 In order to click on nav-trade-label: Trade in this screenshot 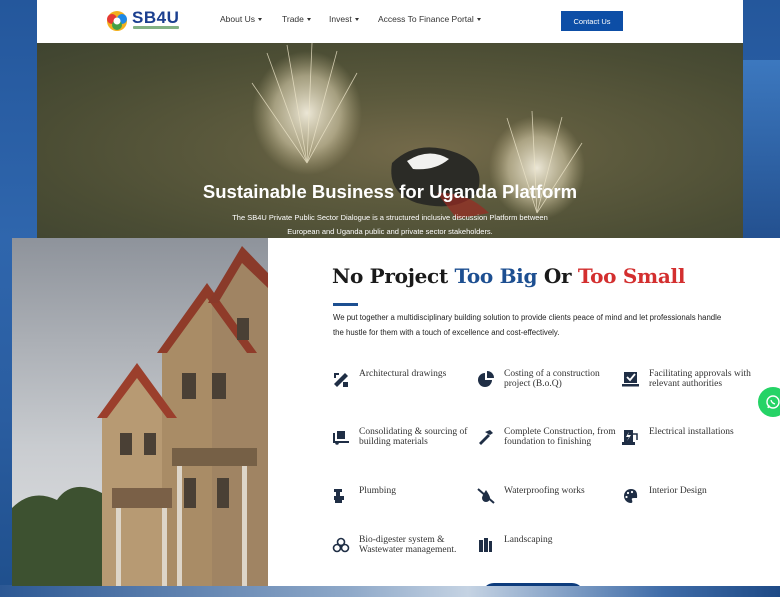, I will do `click(293, 19)`.